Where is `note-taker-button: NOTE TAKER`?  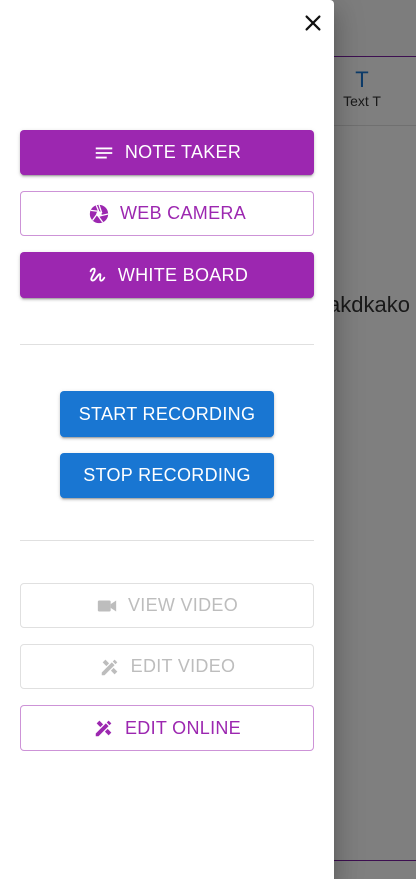
note-taker-button: NOTE TAKER is located at coordinates (167, 152).